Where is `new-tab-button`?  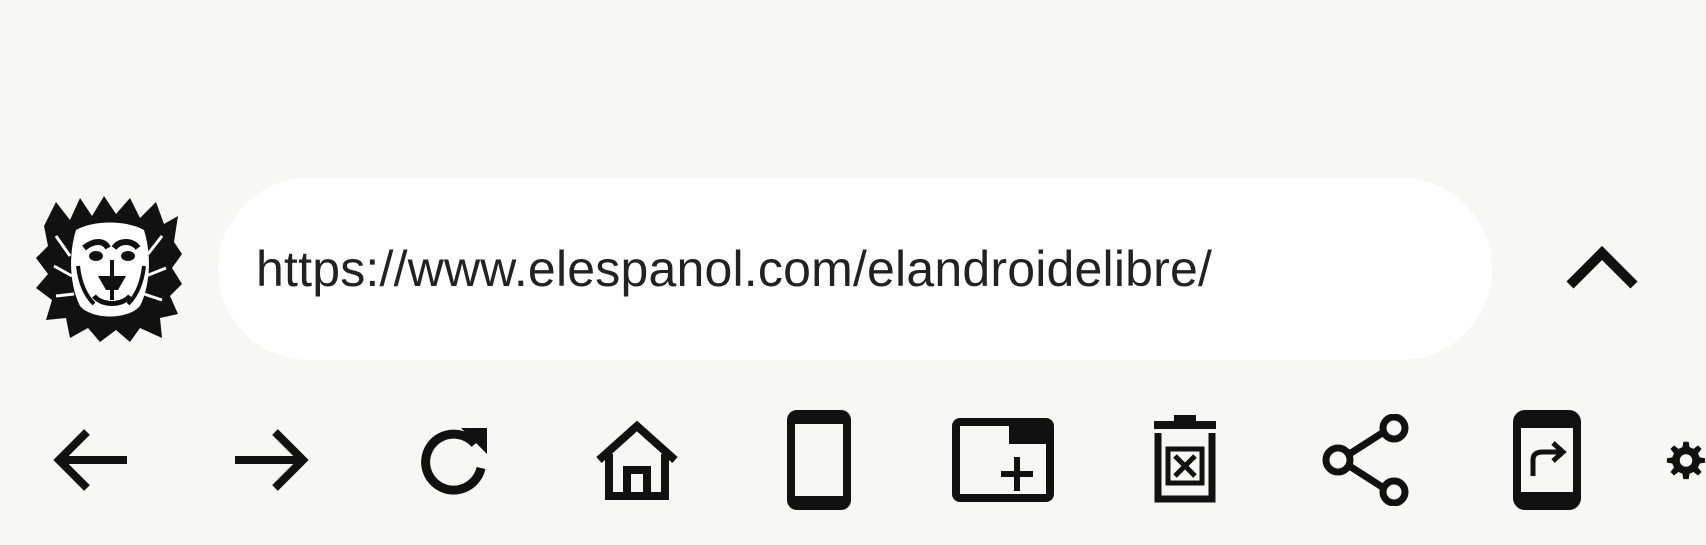
new-tab-button is located at coordinates (1003, 460).